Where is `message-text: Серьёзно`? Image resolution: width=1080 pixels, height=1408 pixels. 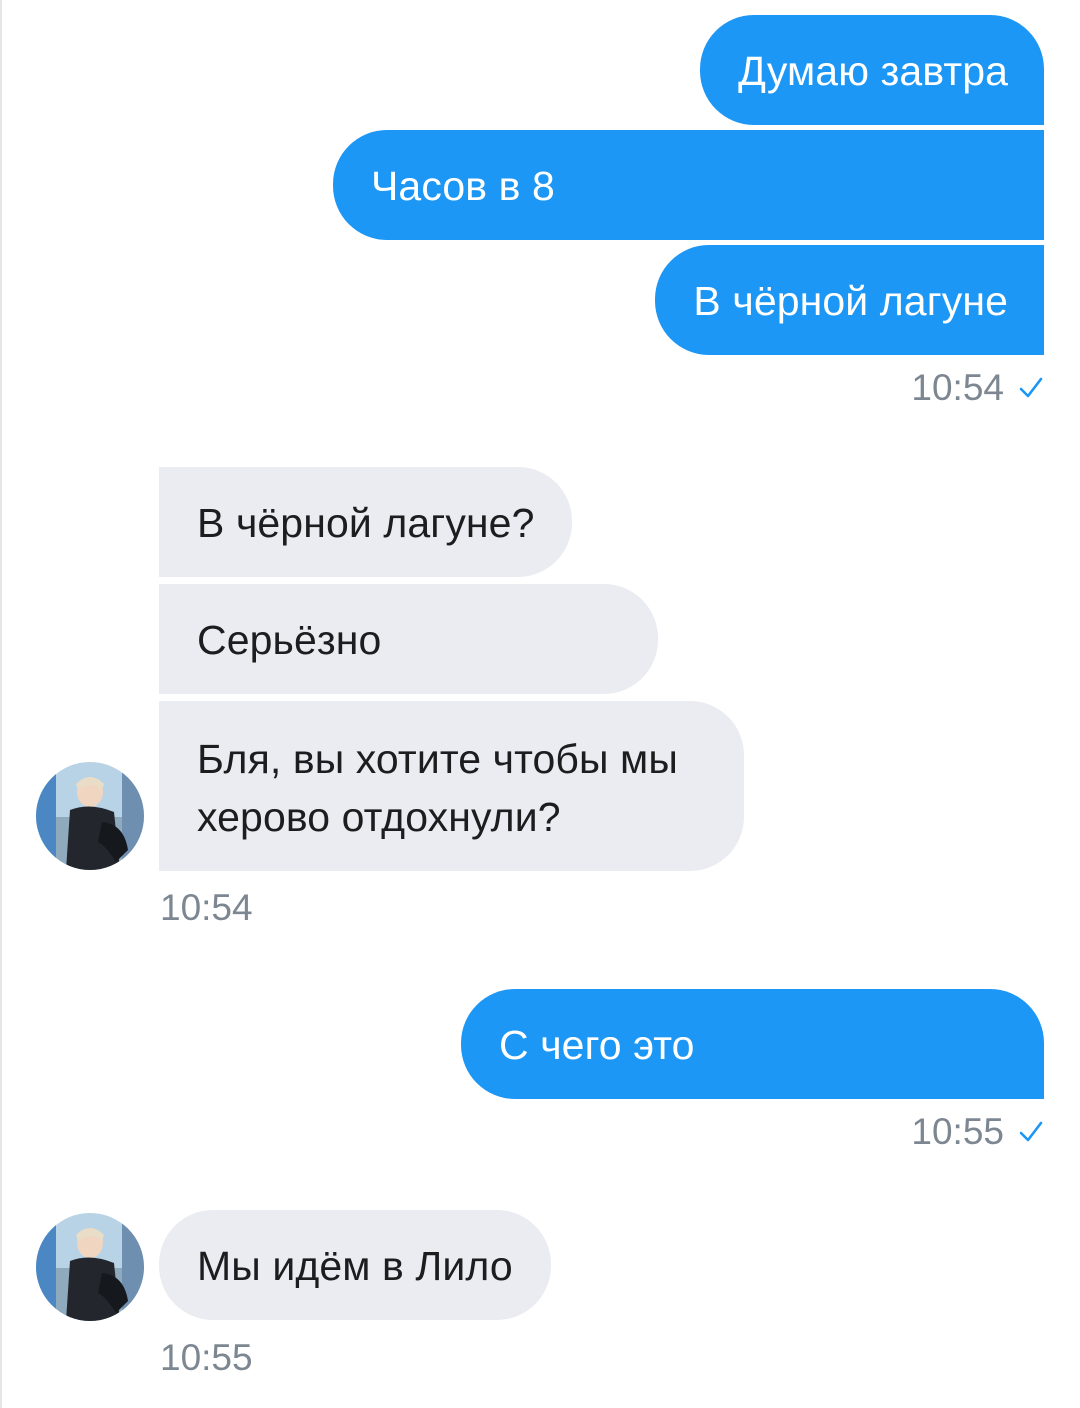 message-text: Серьёзно is located at coordinates (289, 640).